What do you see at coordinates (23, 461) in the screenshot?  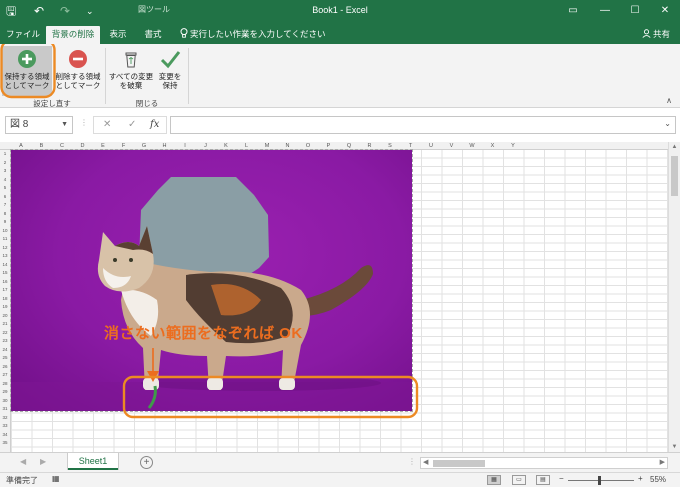 I see `sheet-nav-prev-icon: ◀` at bounding box center [23, 461].